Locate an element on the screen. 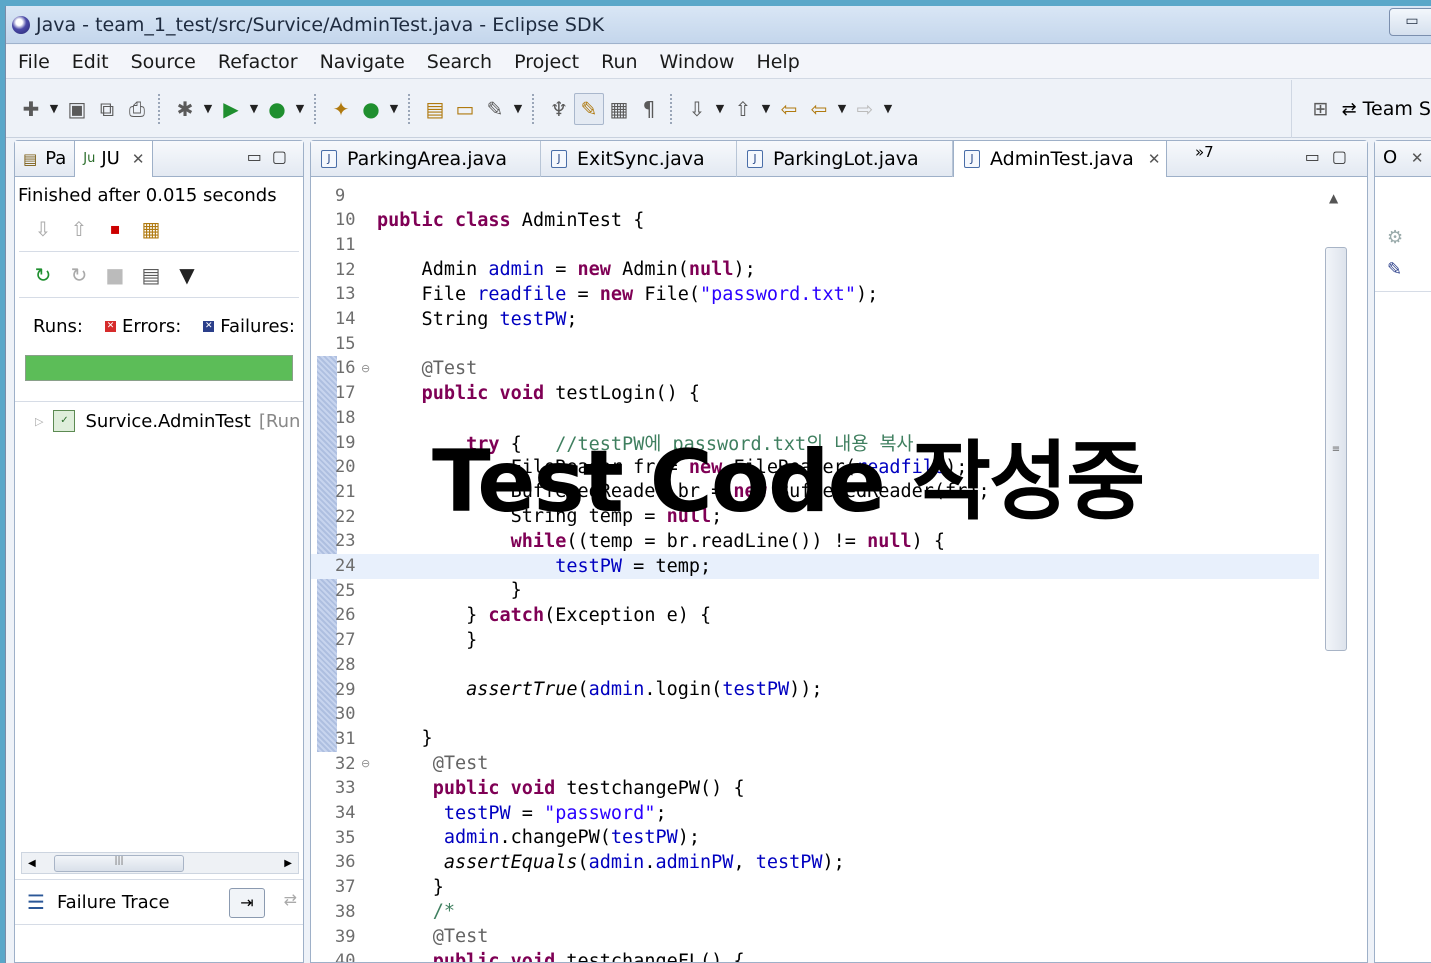  code-line: 28 is located at coordinates (815, 664).